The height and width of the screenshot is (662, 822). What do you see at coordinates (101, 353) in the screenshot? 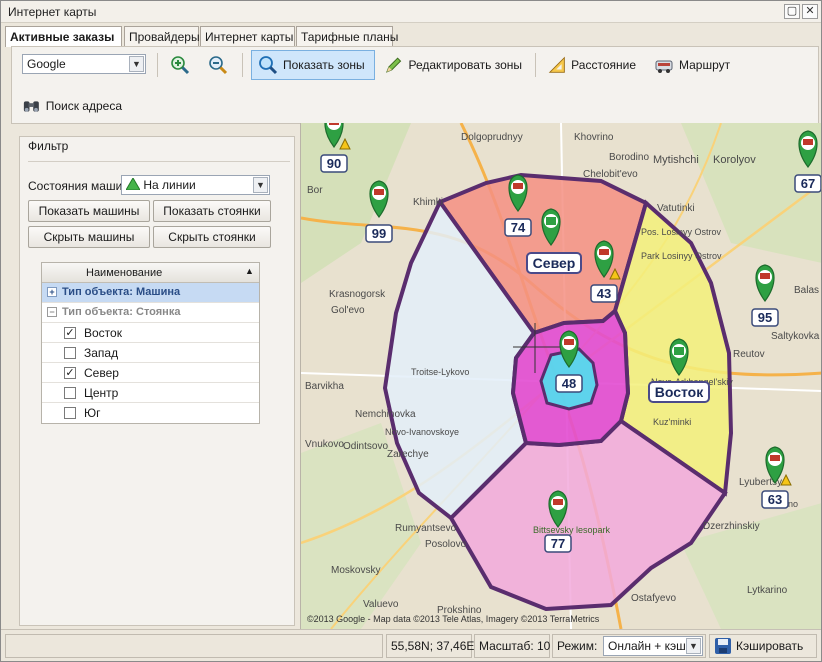
I see `list-item-label: Запад` at bounding box center [101, 353].